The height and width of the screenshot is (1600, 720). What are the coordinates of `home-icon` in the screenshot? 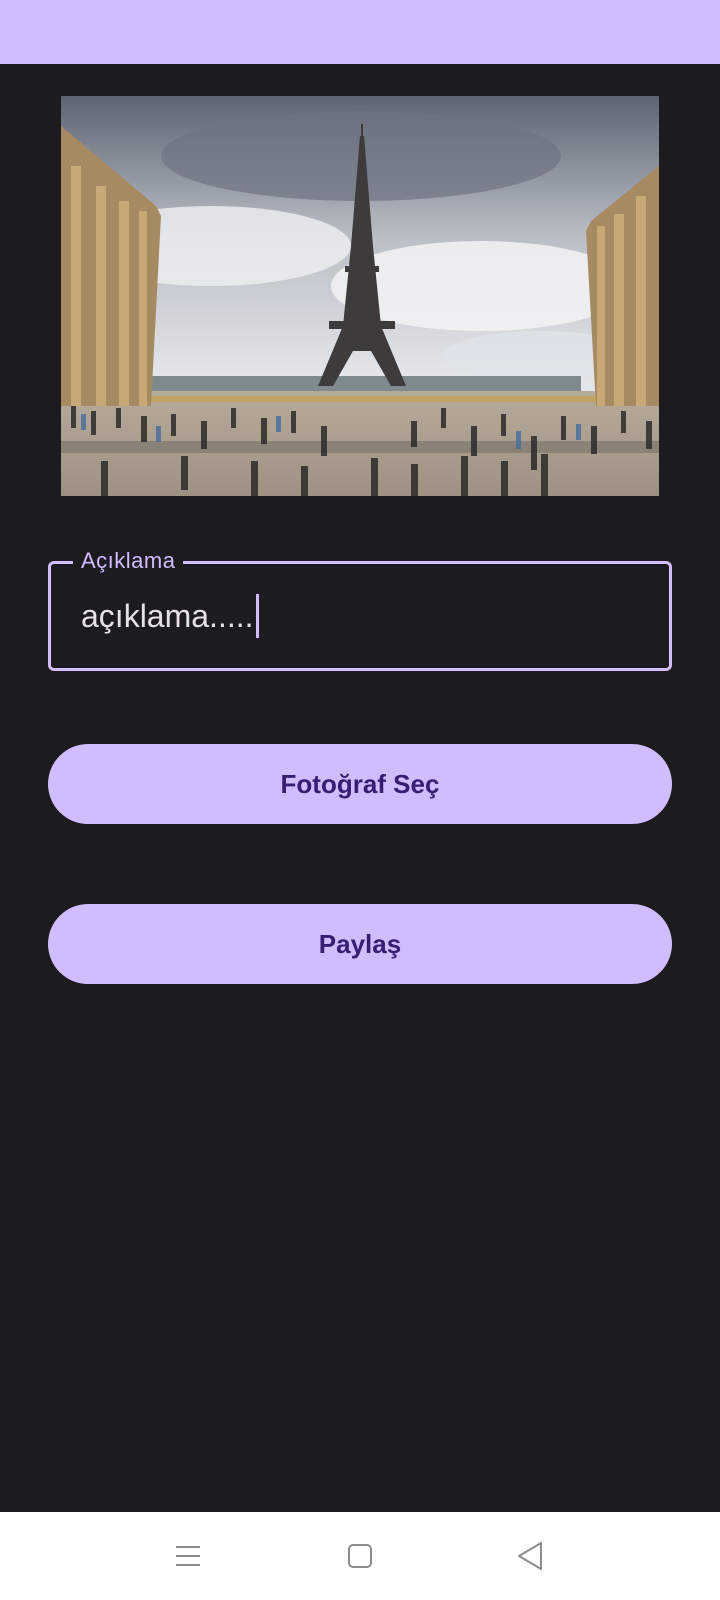 It's located at (360, 1556).